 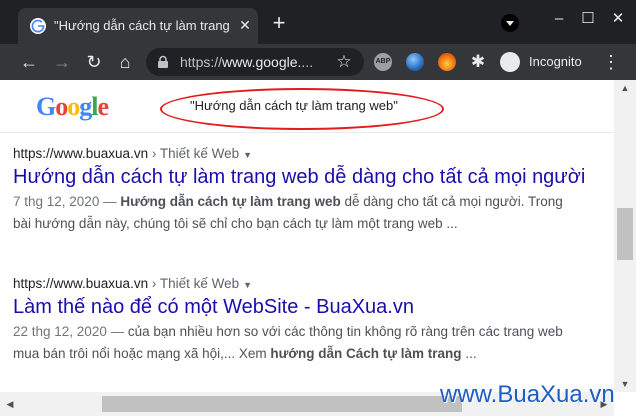 I want to click on maximize-button: ☐, so click(x=588, y=19).